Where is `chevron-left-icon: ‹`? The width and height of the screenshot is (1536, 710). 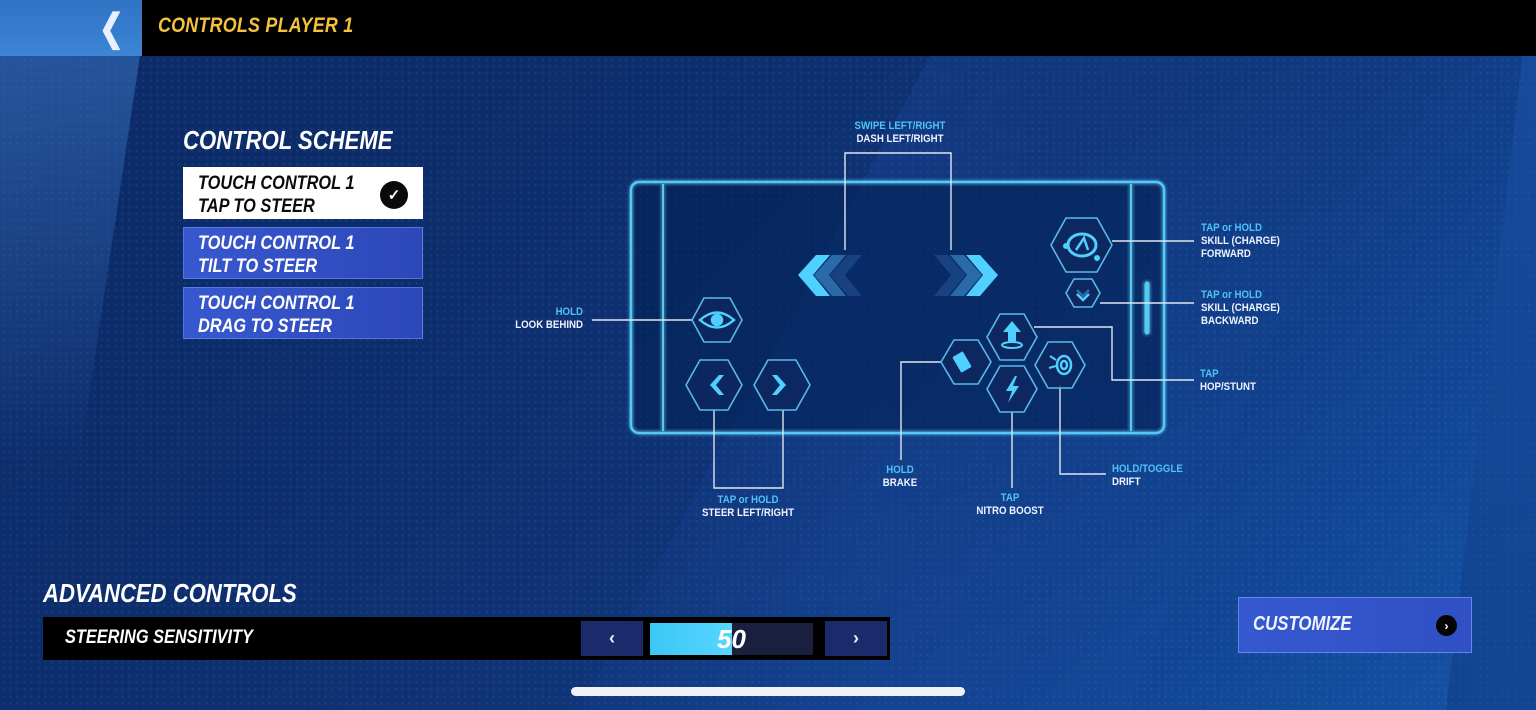
chevron-left-icon: ‹ is located at coordinates (612, 638).